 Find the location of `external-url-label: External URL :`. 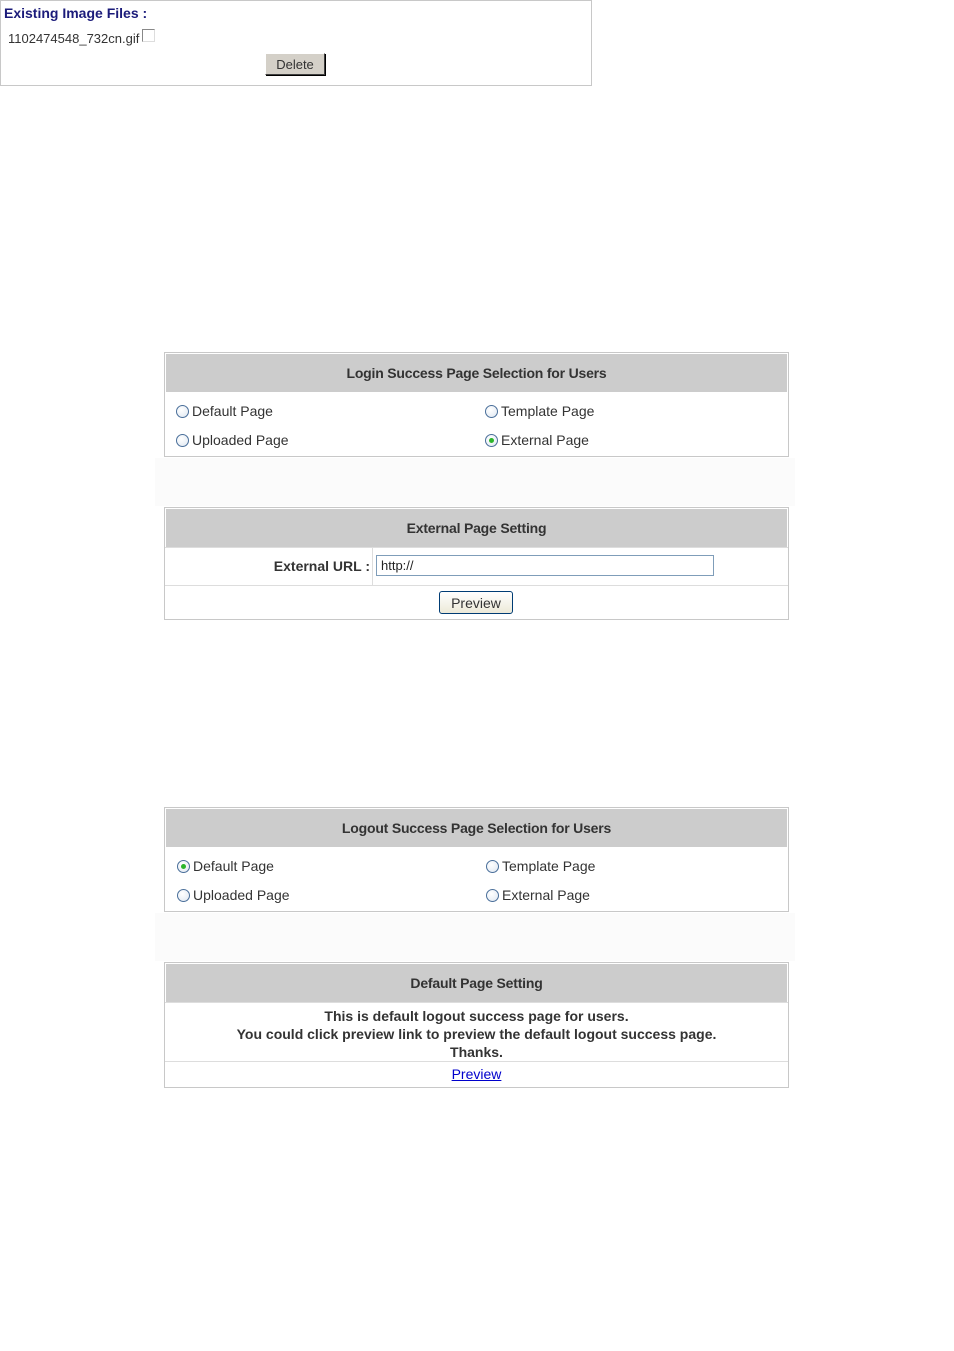

external-url-label: External URL : is located at coordinates (269, 566).